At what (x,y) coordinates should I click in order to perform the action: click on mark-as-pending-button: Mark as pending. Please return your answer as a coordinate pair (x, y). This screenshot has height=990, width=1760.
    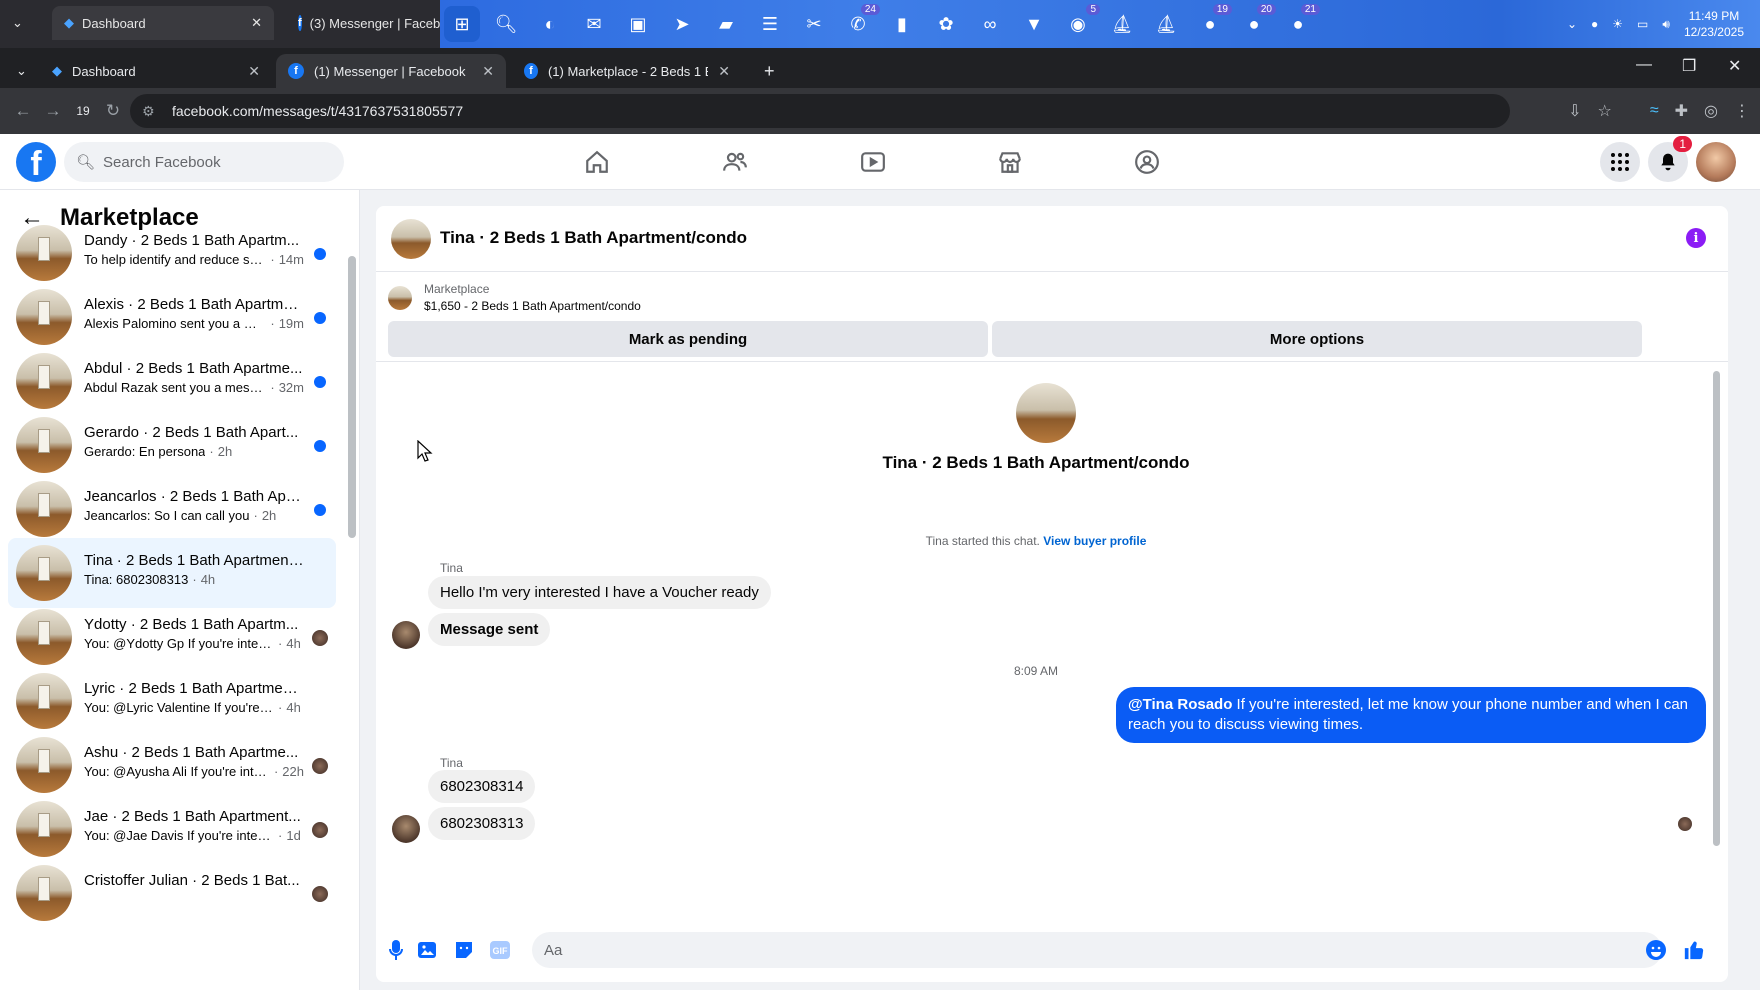
    Looking at the image, I should click on (688, 339).